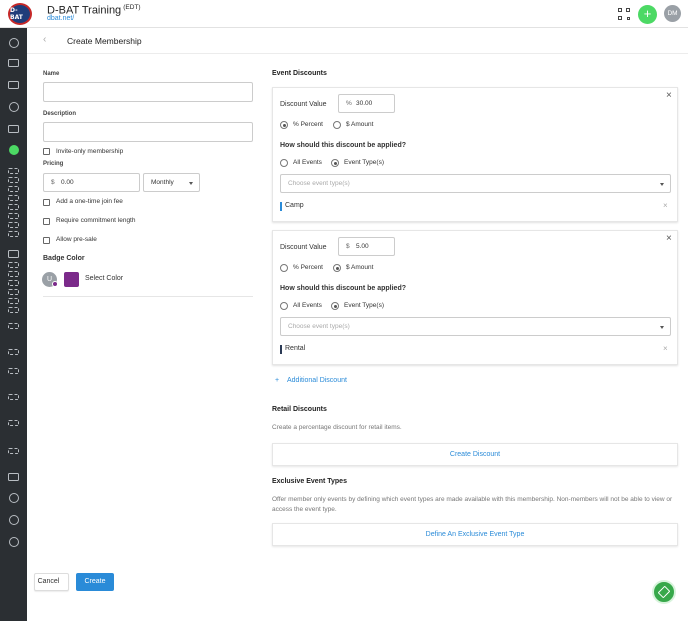 Image resolution: width=688 pixels, height=621 pixels. Describe the element at coordinates (132, 7) in the screenshot. I see `timezone-label: (EDT)` at that location.